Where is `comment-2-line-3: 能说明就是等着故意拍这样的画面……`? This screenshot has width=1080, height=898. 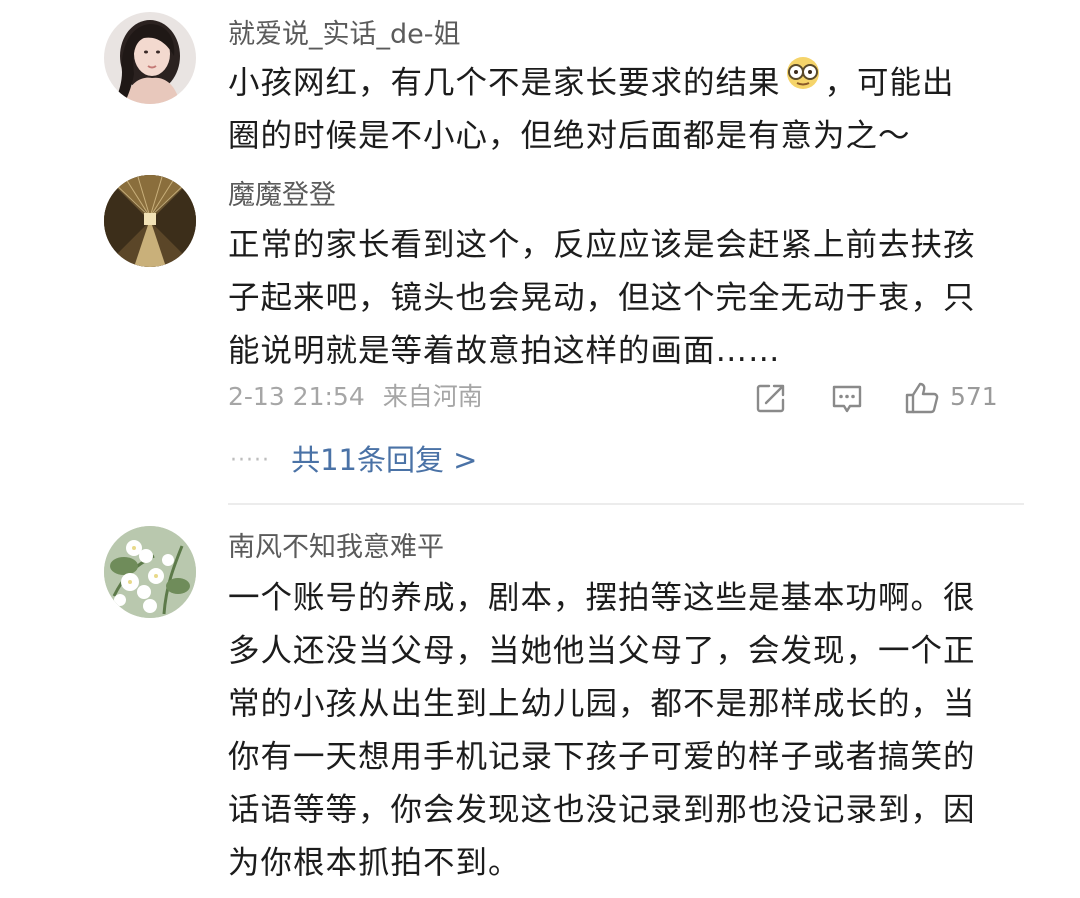
comment-2-line-3: 能说明就是等着故意拍这样的画面…… is located at coordinates (504, 351).